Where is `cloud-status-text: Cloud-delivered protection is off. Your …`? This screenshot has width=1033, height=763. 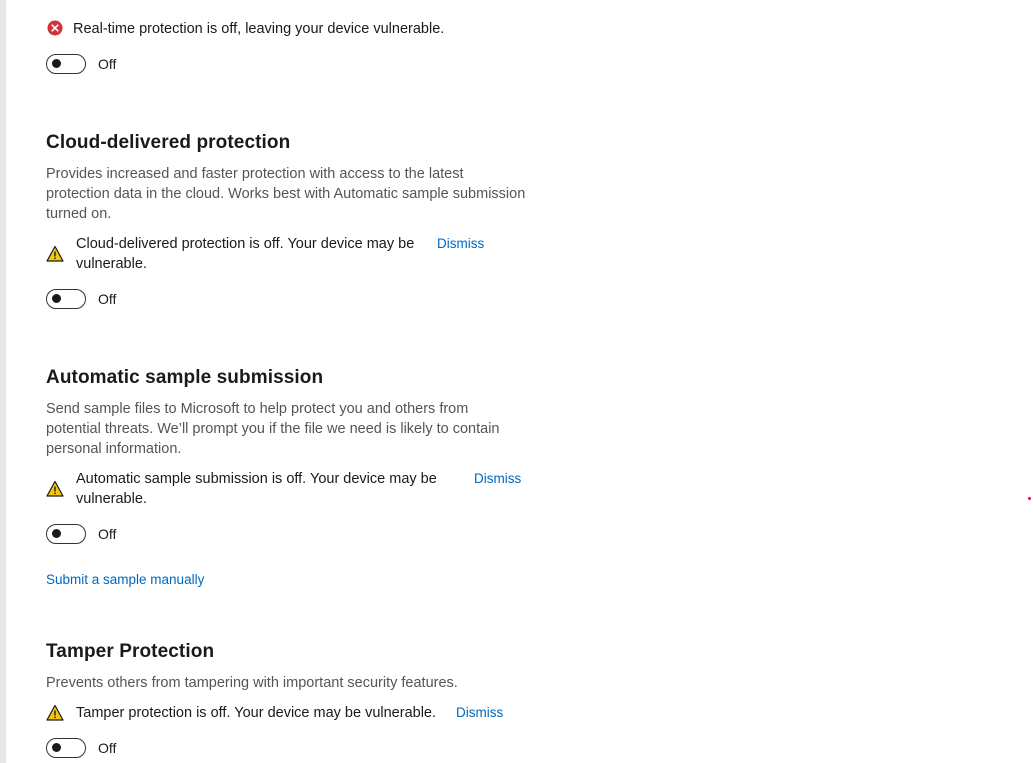 cloud-status-text: Cloud-delivered protection is off. Your … is located at coordinates (245, 254).